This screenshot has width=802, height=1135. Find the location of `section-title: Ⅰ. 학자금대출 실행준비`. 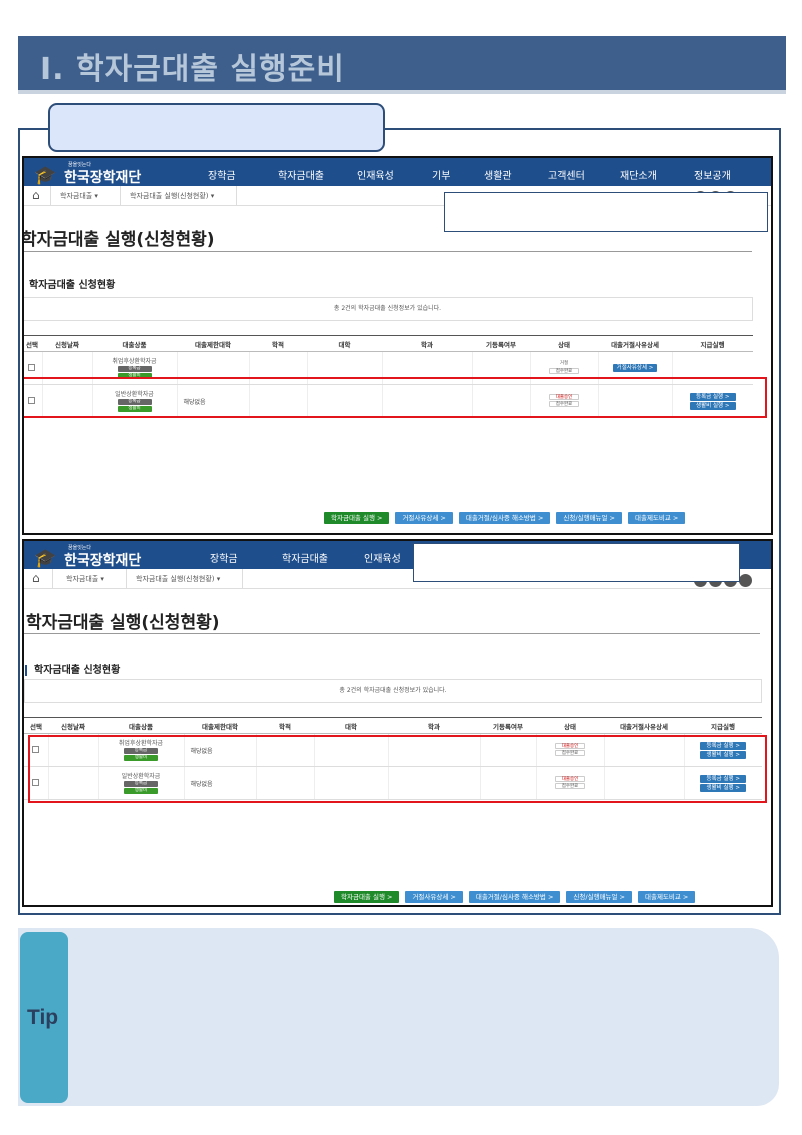

section-title: Ⅰ. 학자금대출 실행준비 is located at coordinates (192, 69).